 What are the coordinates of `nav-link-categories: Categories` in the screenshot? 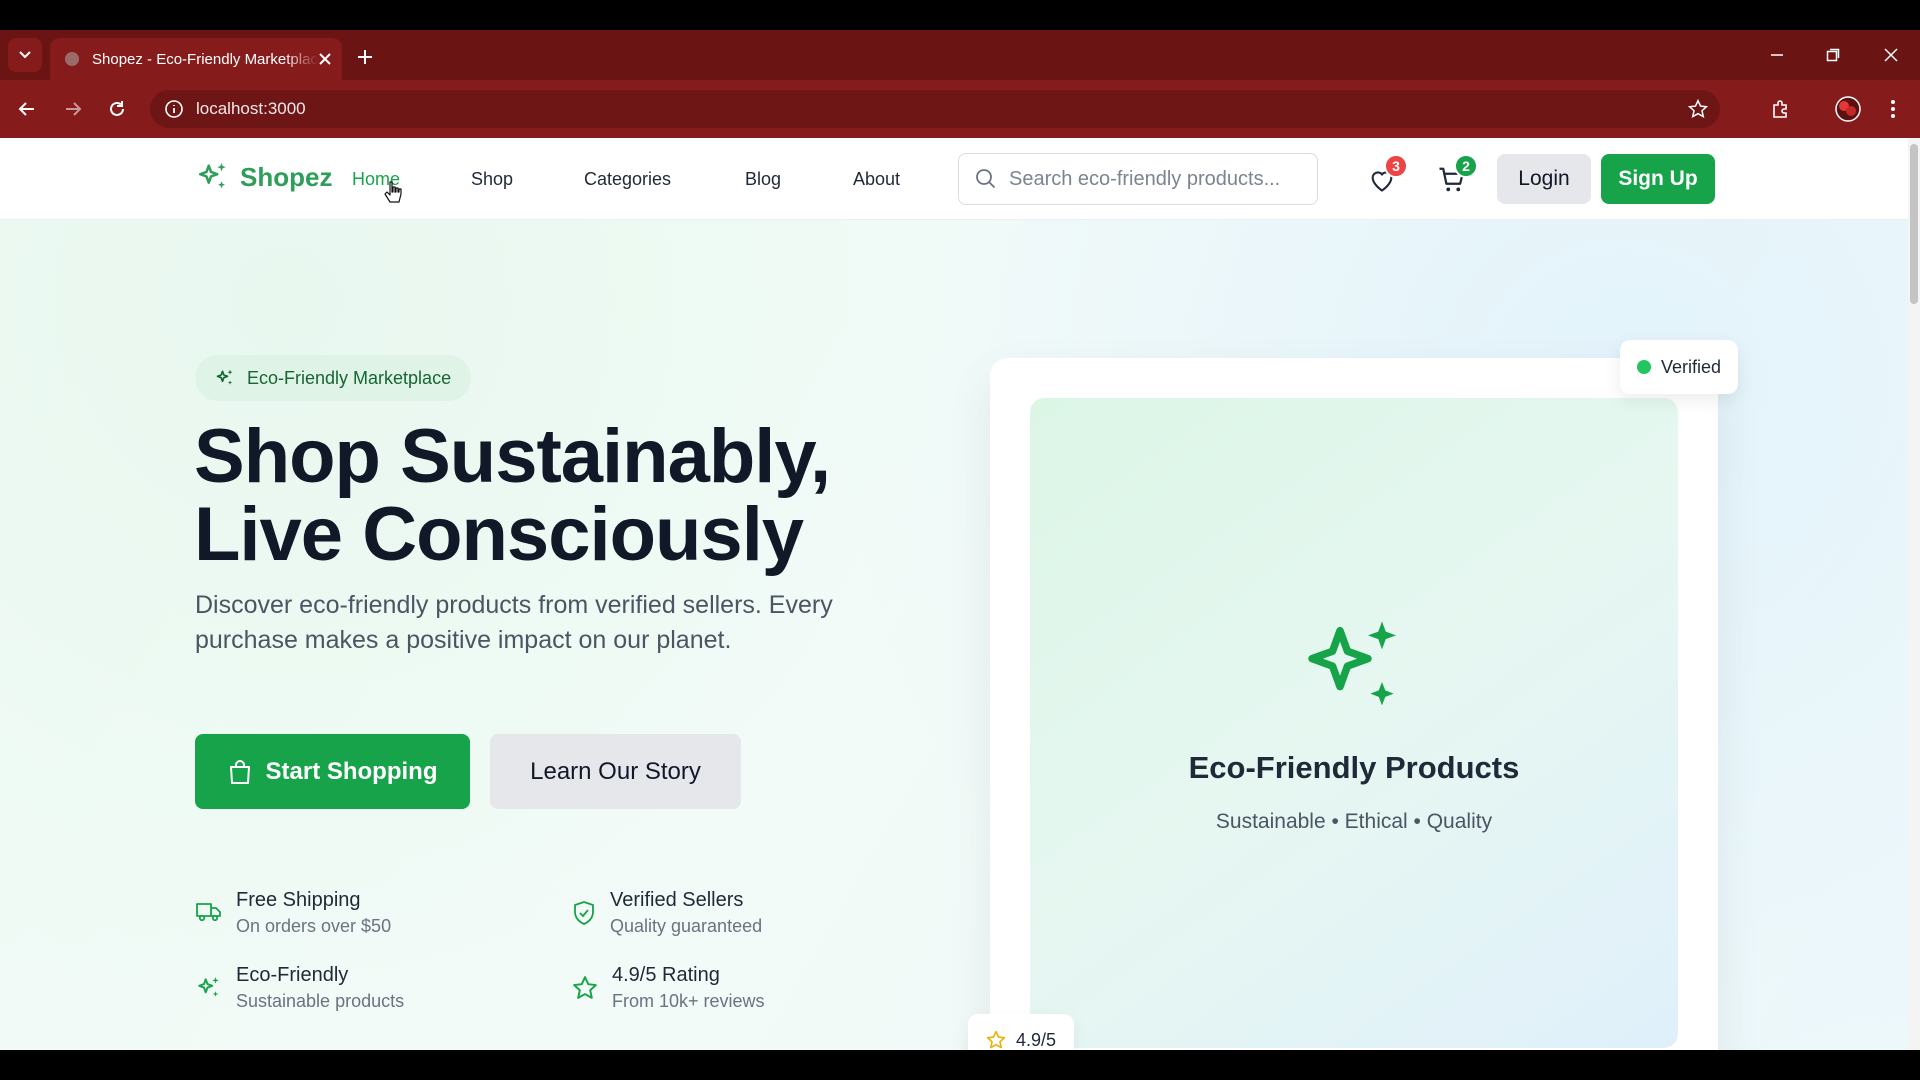 It's located at (627, 179).